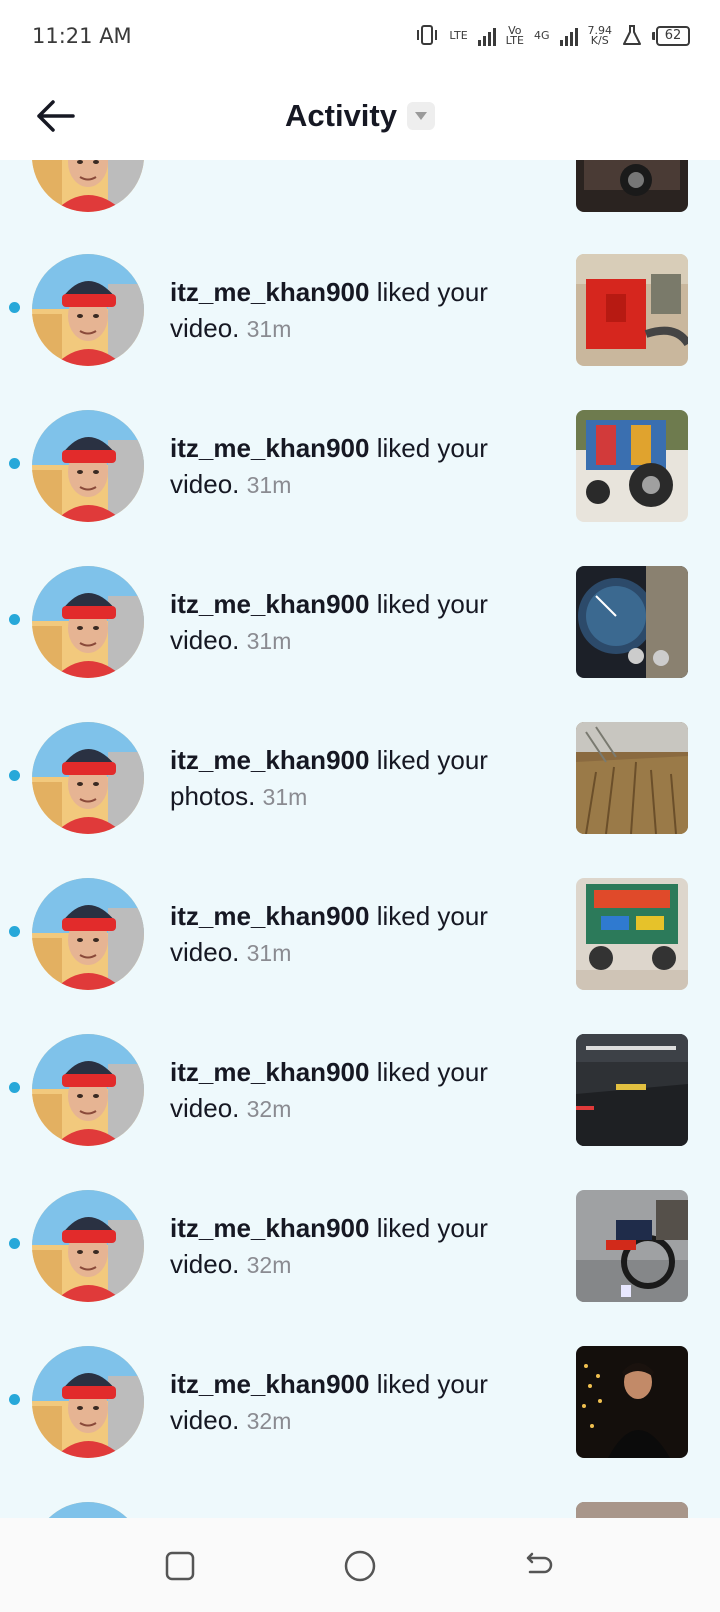 This screenshot has width=720, height=1612. Describe the element at coordinates (486, 36) in the screenshot. I see `signal-icon` at that location.